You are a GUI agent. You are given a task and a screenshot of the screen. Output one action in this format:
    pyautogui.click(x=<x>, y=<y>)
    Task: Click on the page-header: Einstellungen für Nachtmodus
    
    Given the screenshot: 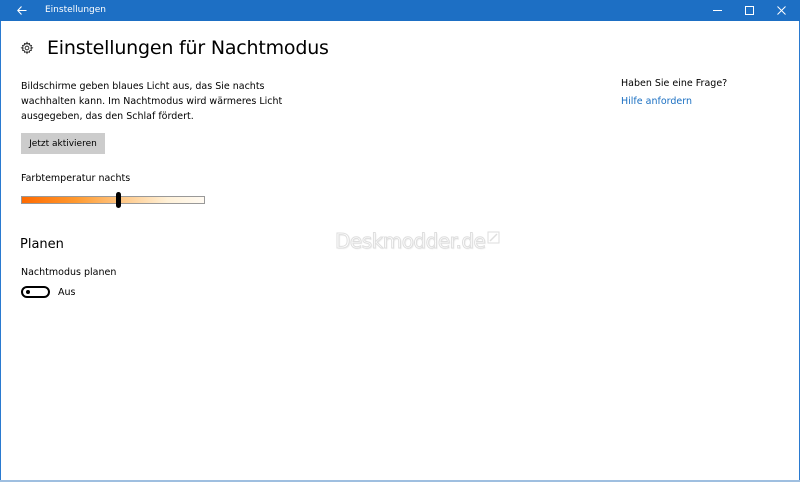 What is the action you would take?
    pyautogui.click(x=174, y=48)
    